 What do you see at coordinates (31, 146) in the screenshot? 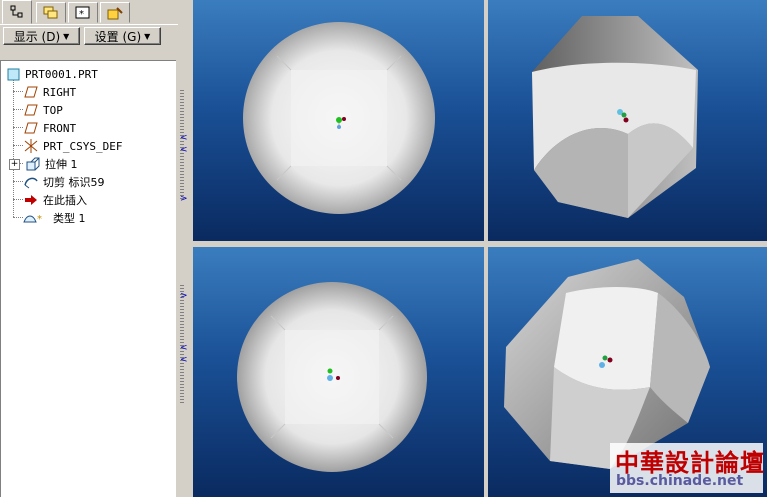
I see `csys-icon` at bounding box center [31, 146].